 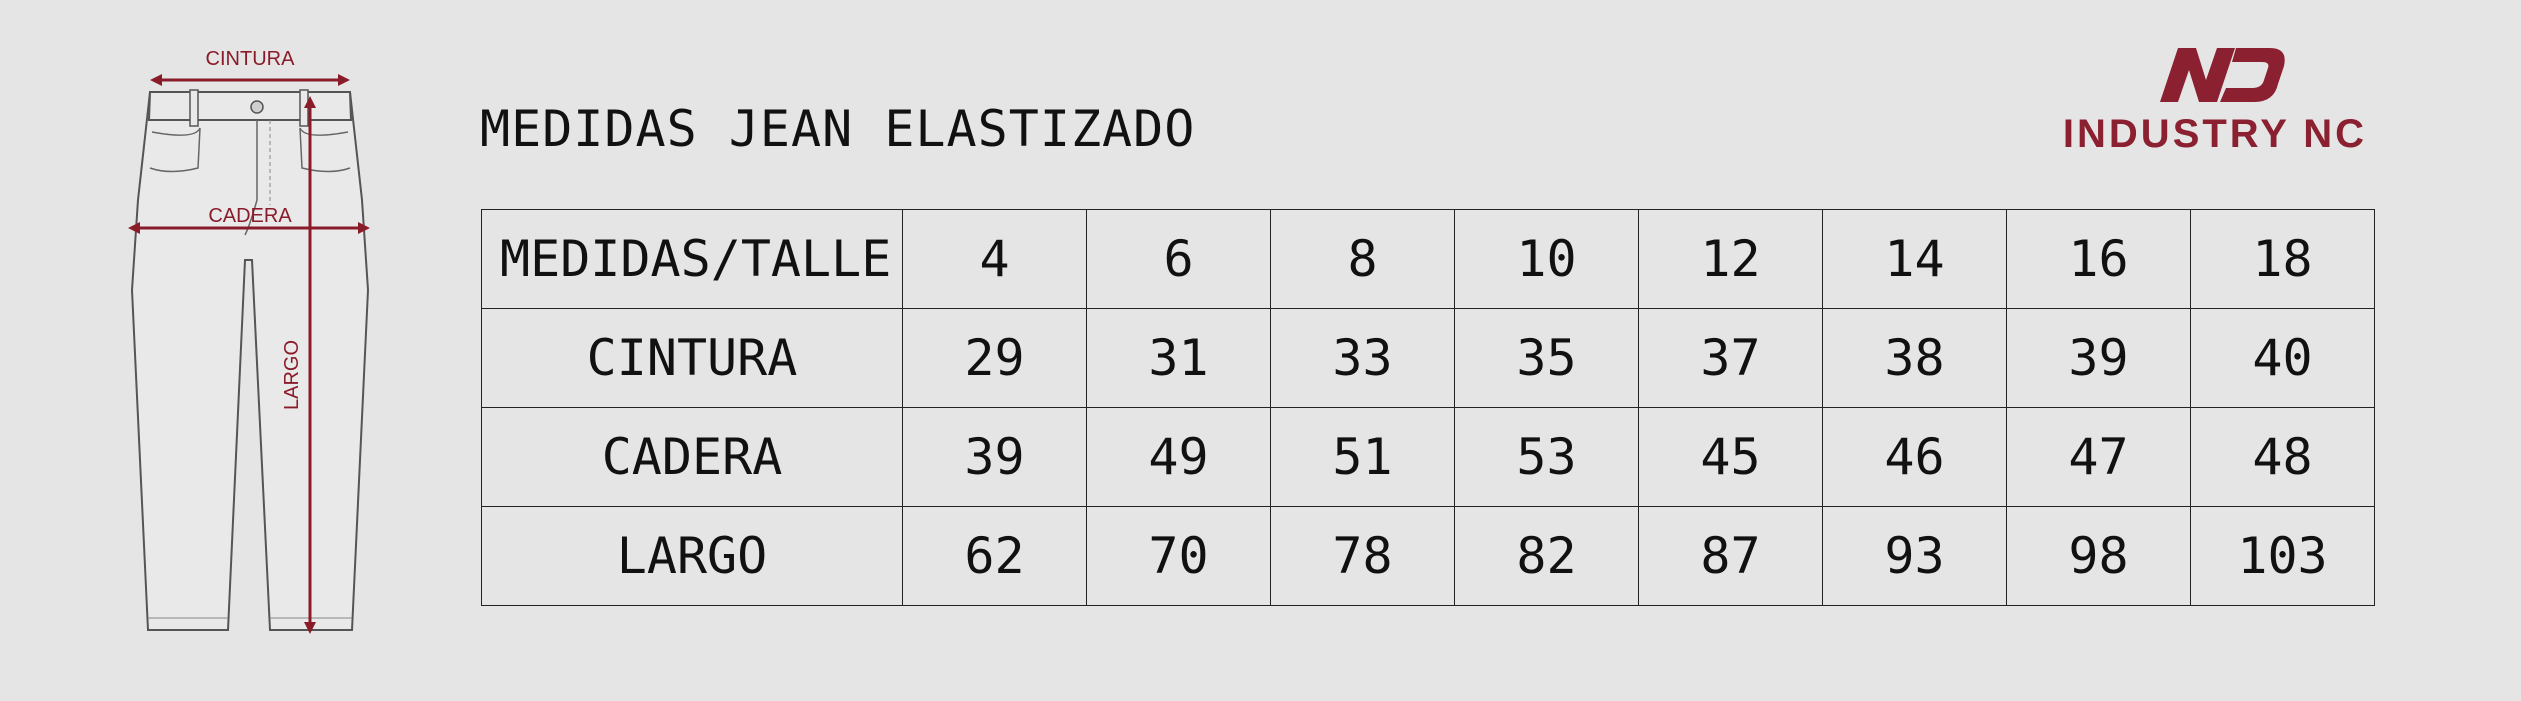 I want to click on size-header-cell: 12, so click(x=1730, y=259).